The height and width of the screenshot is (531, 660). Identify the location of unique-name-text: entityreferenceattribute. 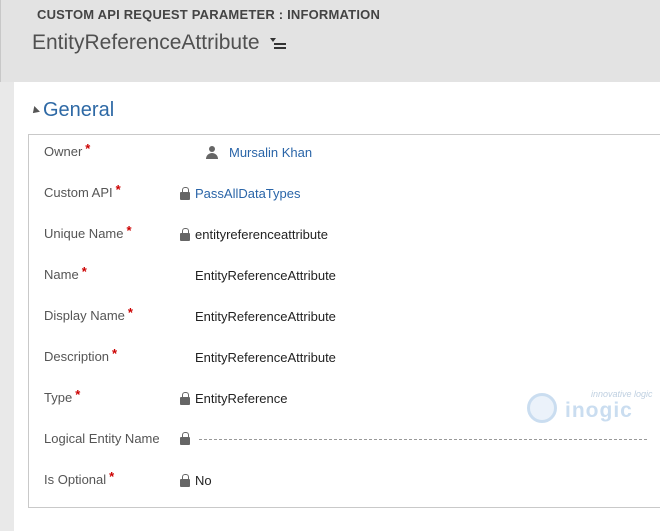
(261, 234).